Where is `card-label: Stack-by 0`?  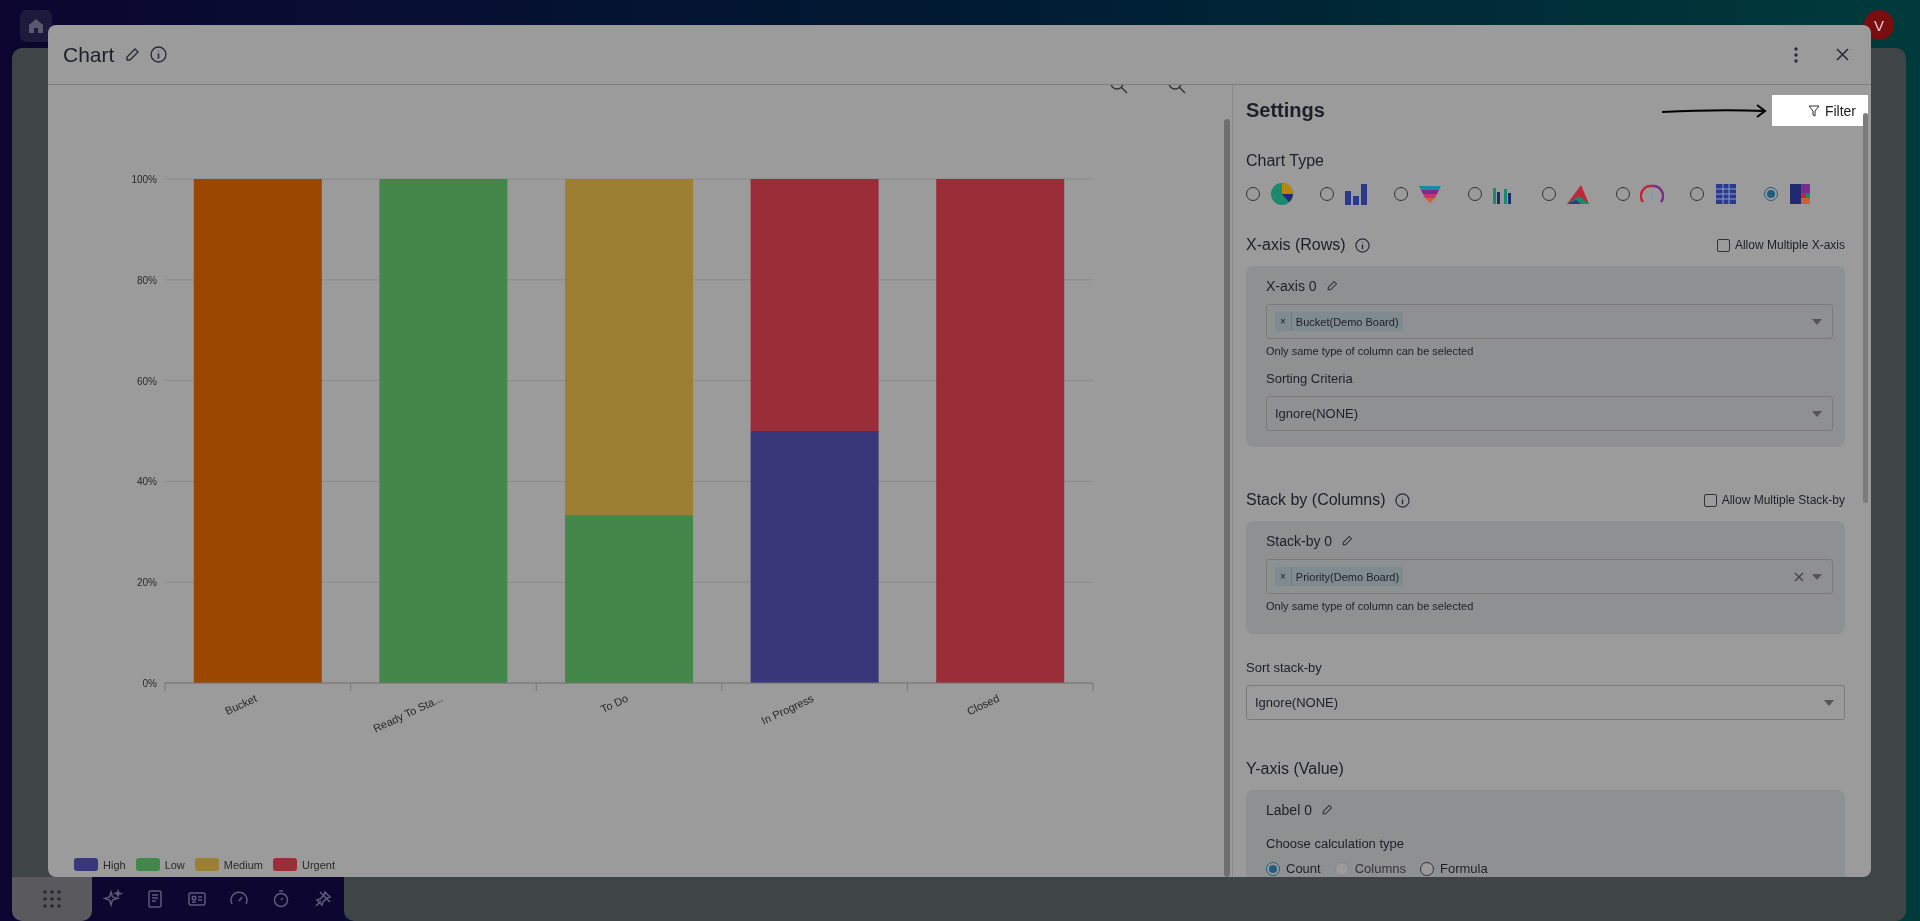
card-label: Stack-by 0 is located at coordinates (1299, 541).